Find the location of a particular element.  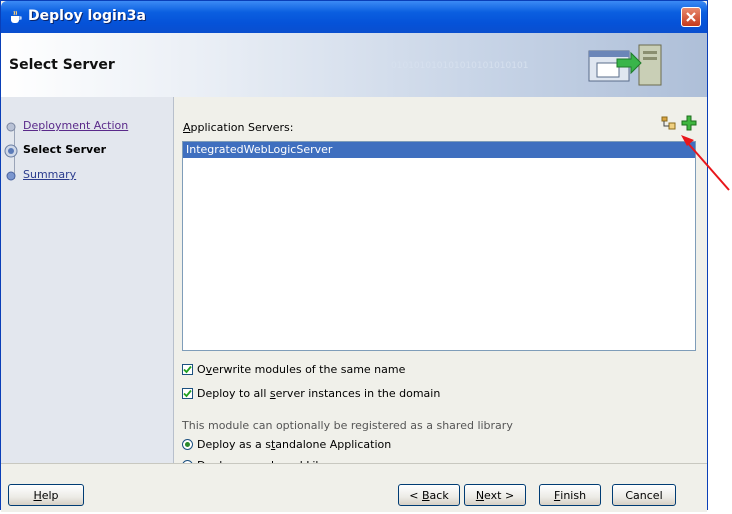

annotation-arrow is located at coordinates (705, 163).